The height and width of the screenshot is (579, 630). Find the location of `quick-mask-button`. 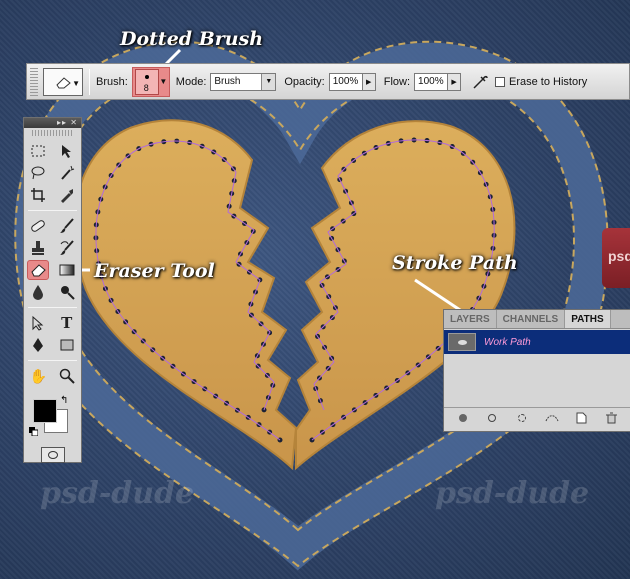

quick-mask-button is located at coordinates (52, 455).